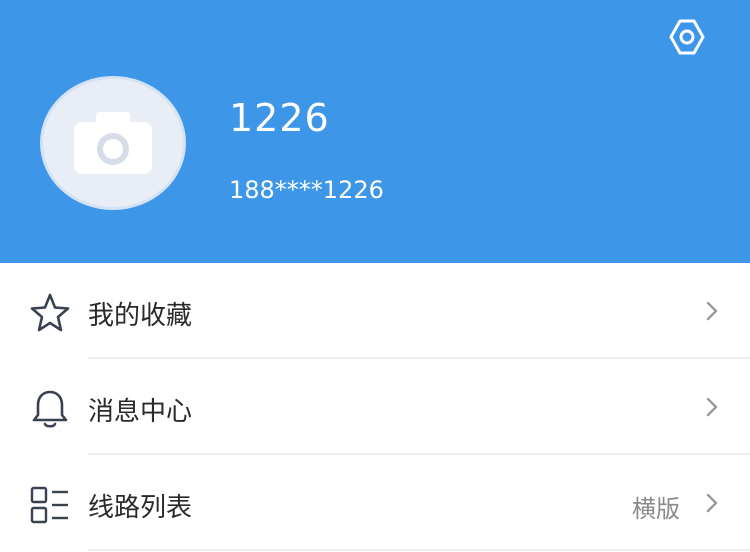  What do you see at coordinates (140, 412) in the screenshot?
I see `menu-item-label: 消息中心` at bounding box center [140, 412].